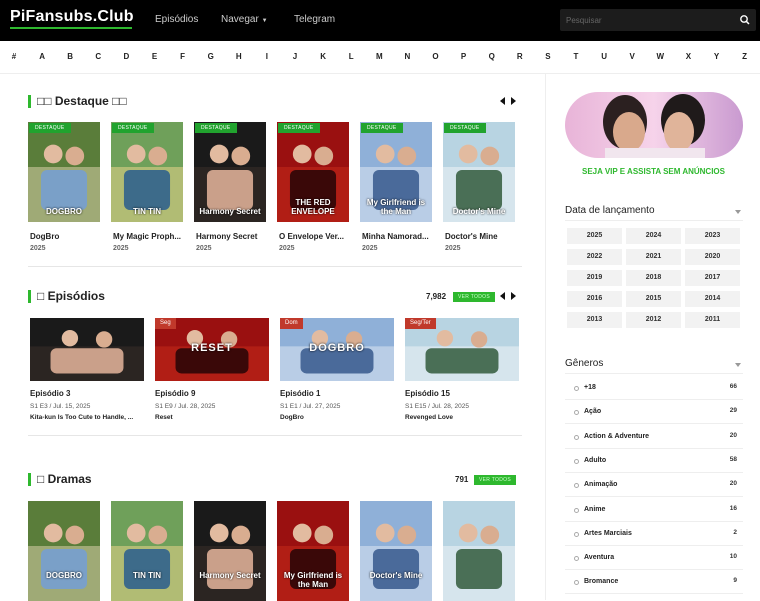 This screenshot has height=601, width=760. What do you see at coordinates (295, 56) in the screenshot?
I see `letter-filter-j: J` at bounding box center [295, 56].